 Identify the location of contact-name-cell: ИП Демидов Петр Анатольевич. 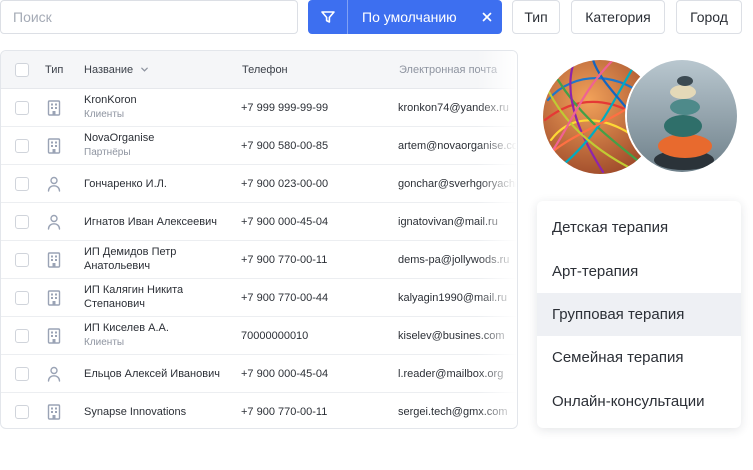
(130, 259).